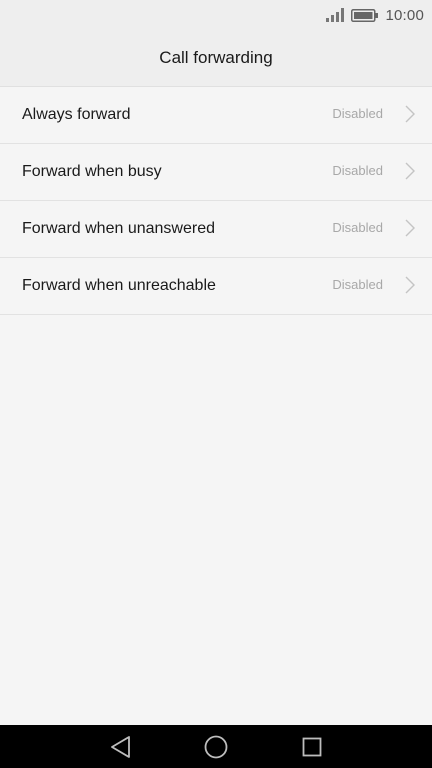 Image resolution: width=432 pixels, height=768 pixels. I want to click on back-triangle-icon, so click(120, 746).